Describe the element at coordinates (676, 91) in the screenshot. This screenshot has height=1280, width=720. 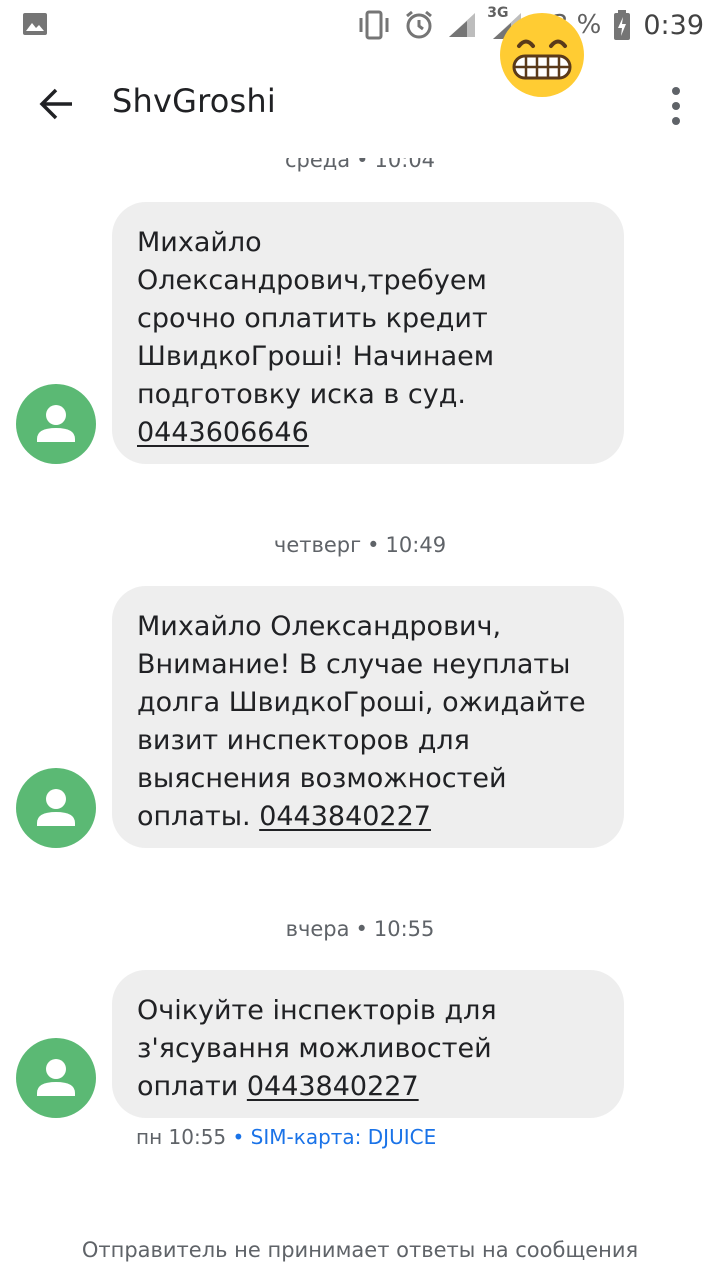
I see `more-vert-icon` at that location.